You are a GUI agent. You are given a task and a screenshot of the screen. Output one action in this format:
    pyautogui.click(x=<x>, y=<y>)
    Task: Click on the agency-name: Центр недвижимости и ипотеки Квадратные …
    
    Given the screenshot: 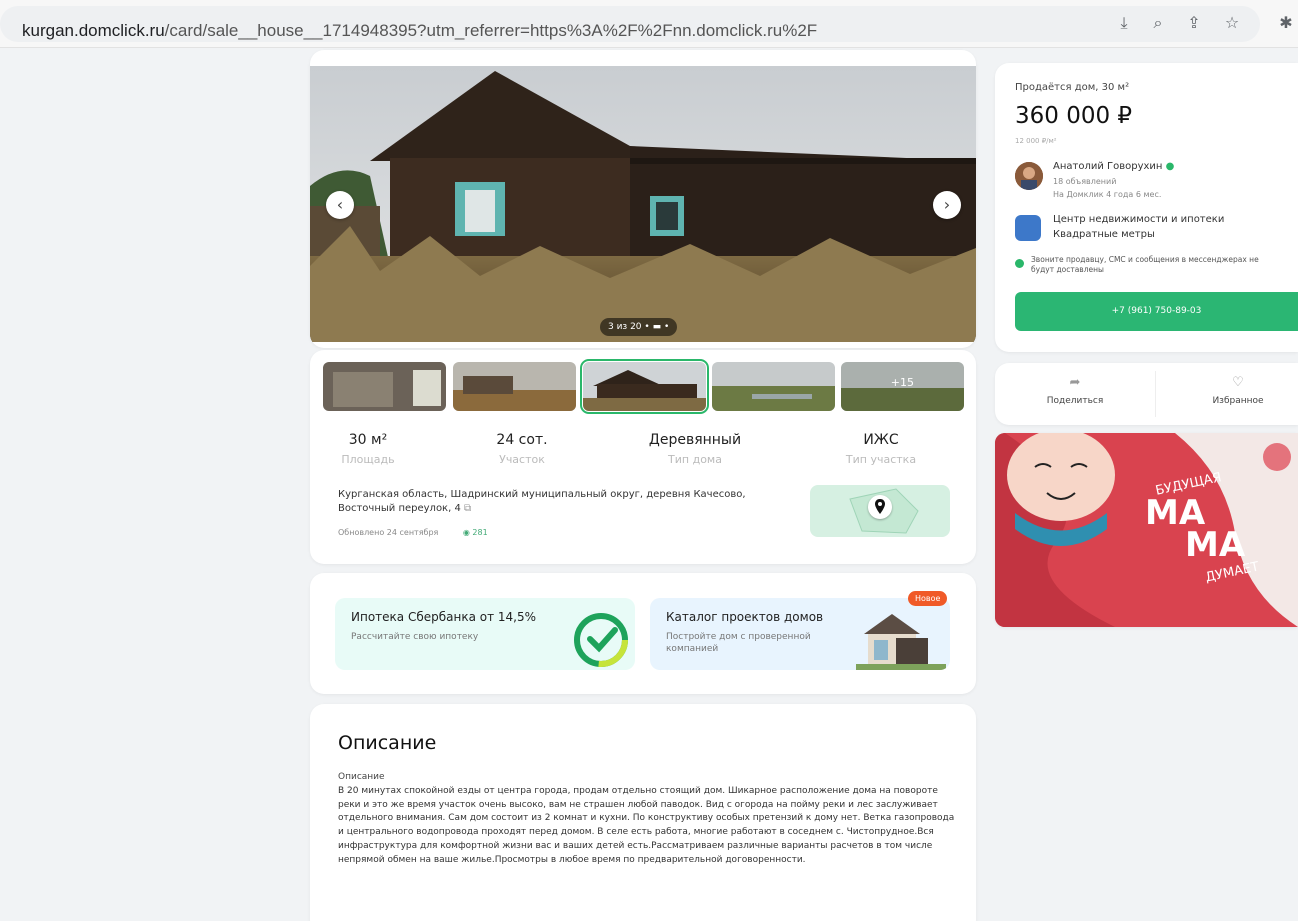 What is the action you would take?
    pyautogui.click(x=1168, y=227)
    